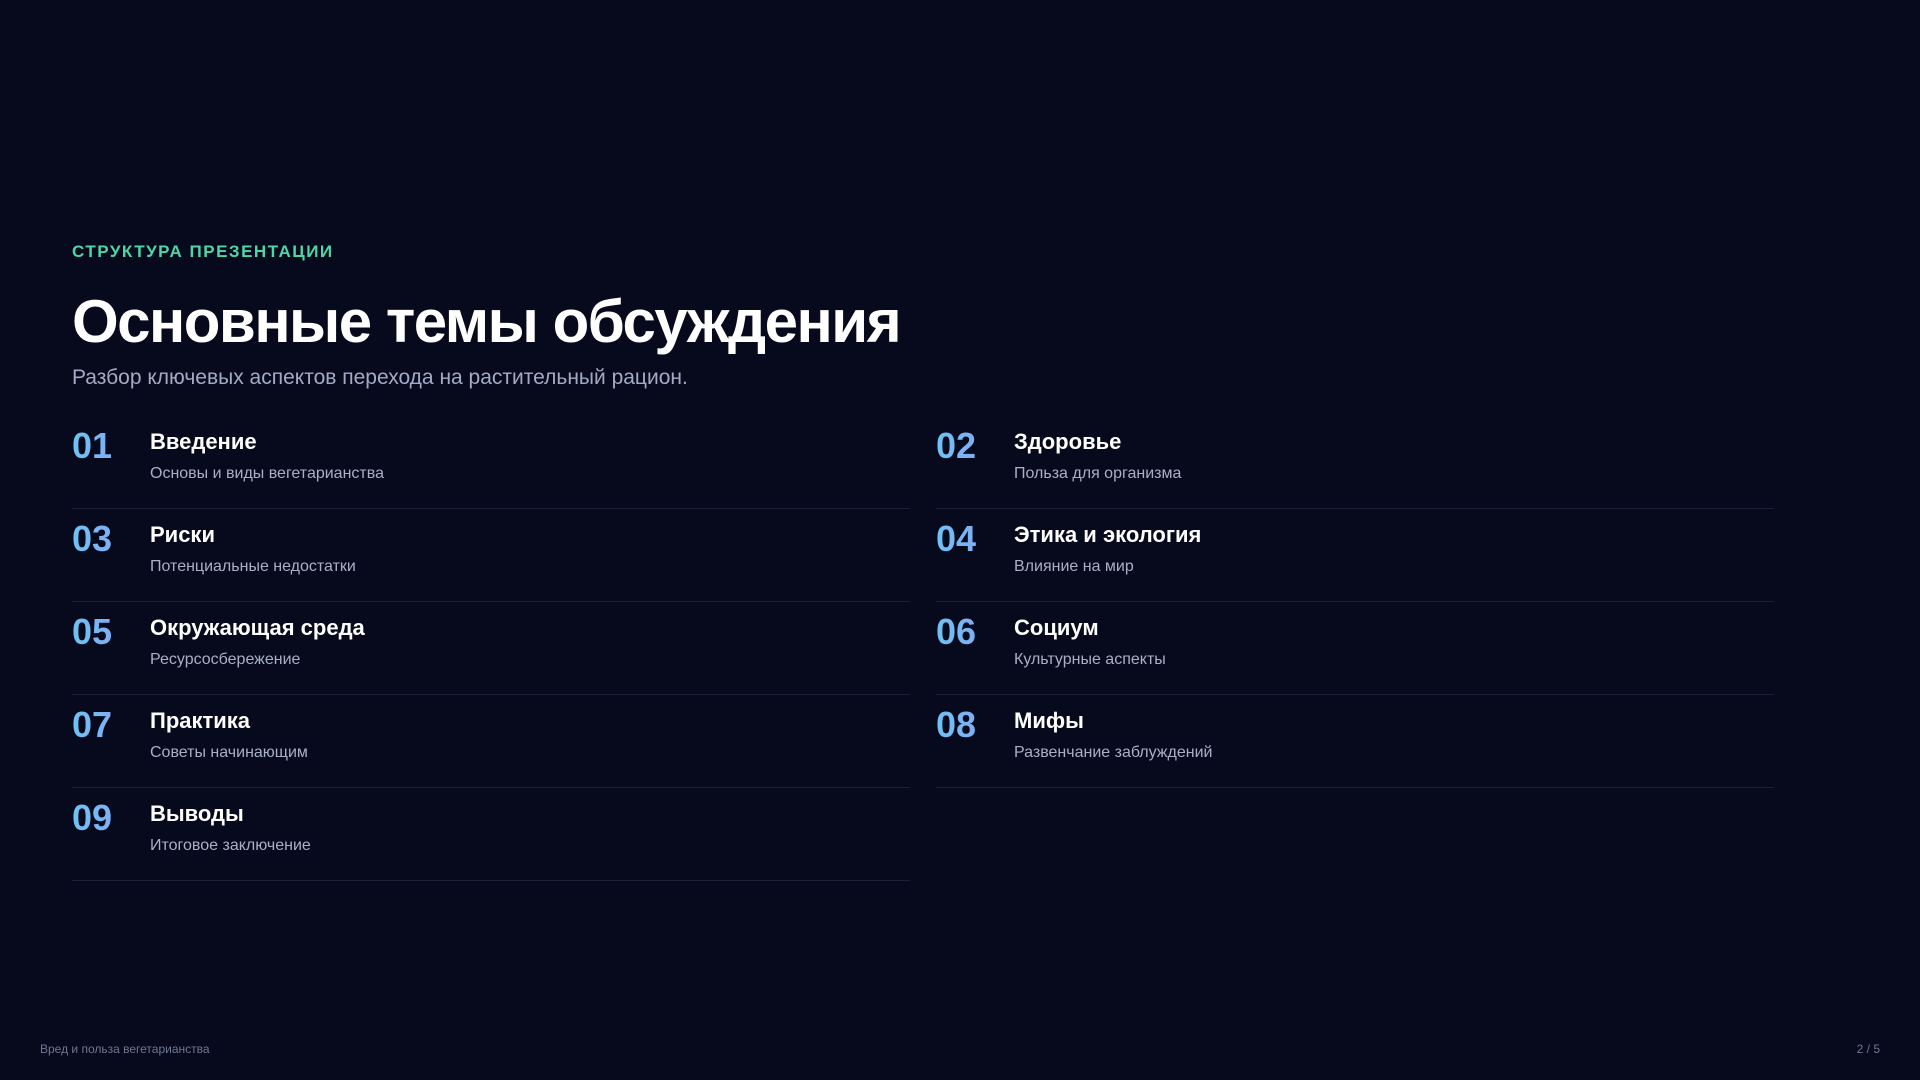  I want to click on page-title: Основные темы обсуждения, so click(487, 321).